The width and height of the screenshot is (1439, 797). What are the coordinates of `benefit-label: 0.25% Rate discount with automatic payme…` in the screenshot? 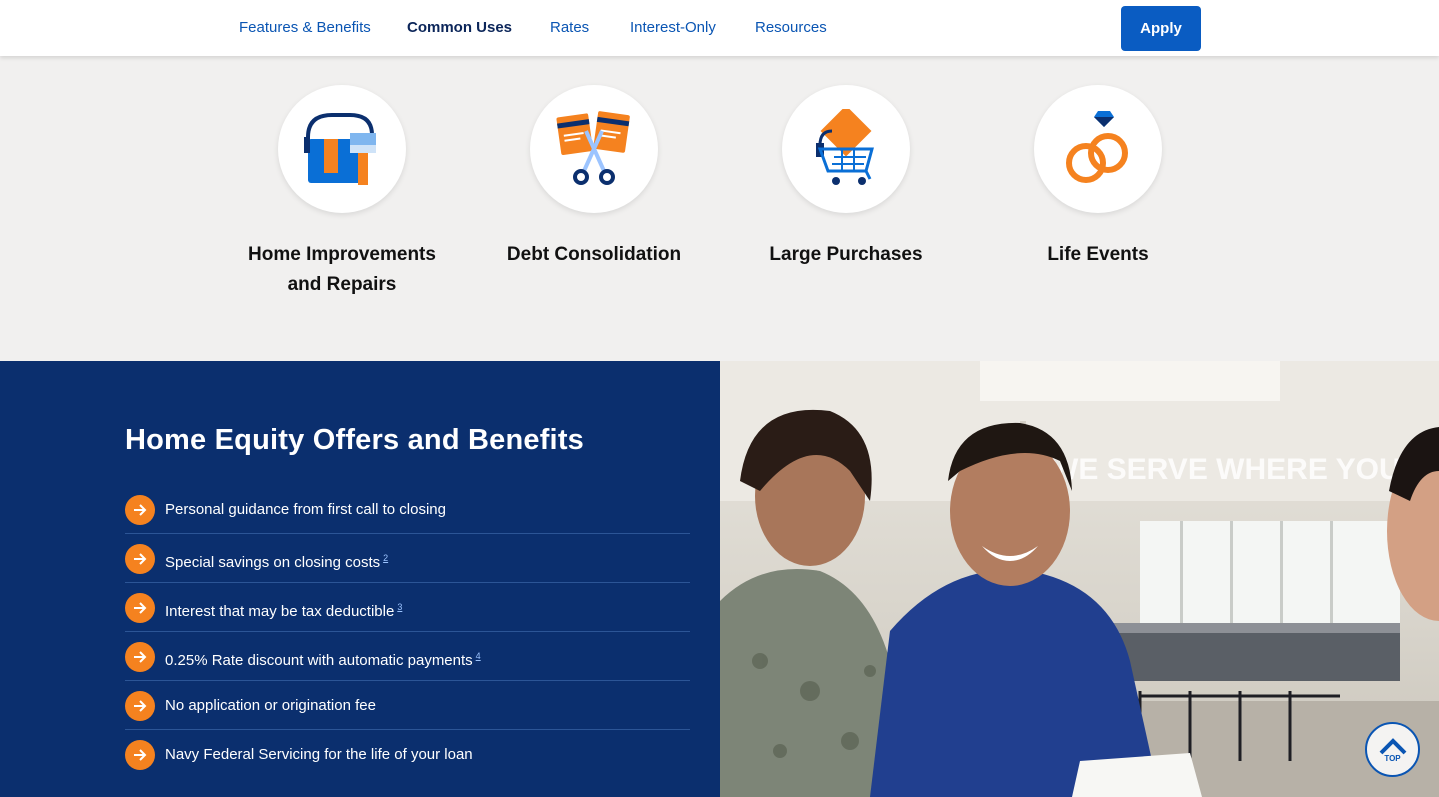 It's located at (319, 660).